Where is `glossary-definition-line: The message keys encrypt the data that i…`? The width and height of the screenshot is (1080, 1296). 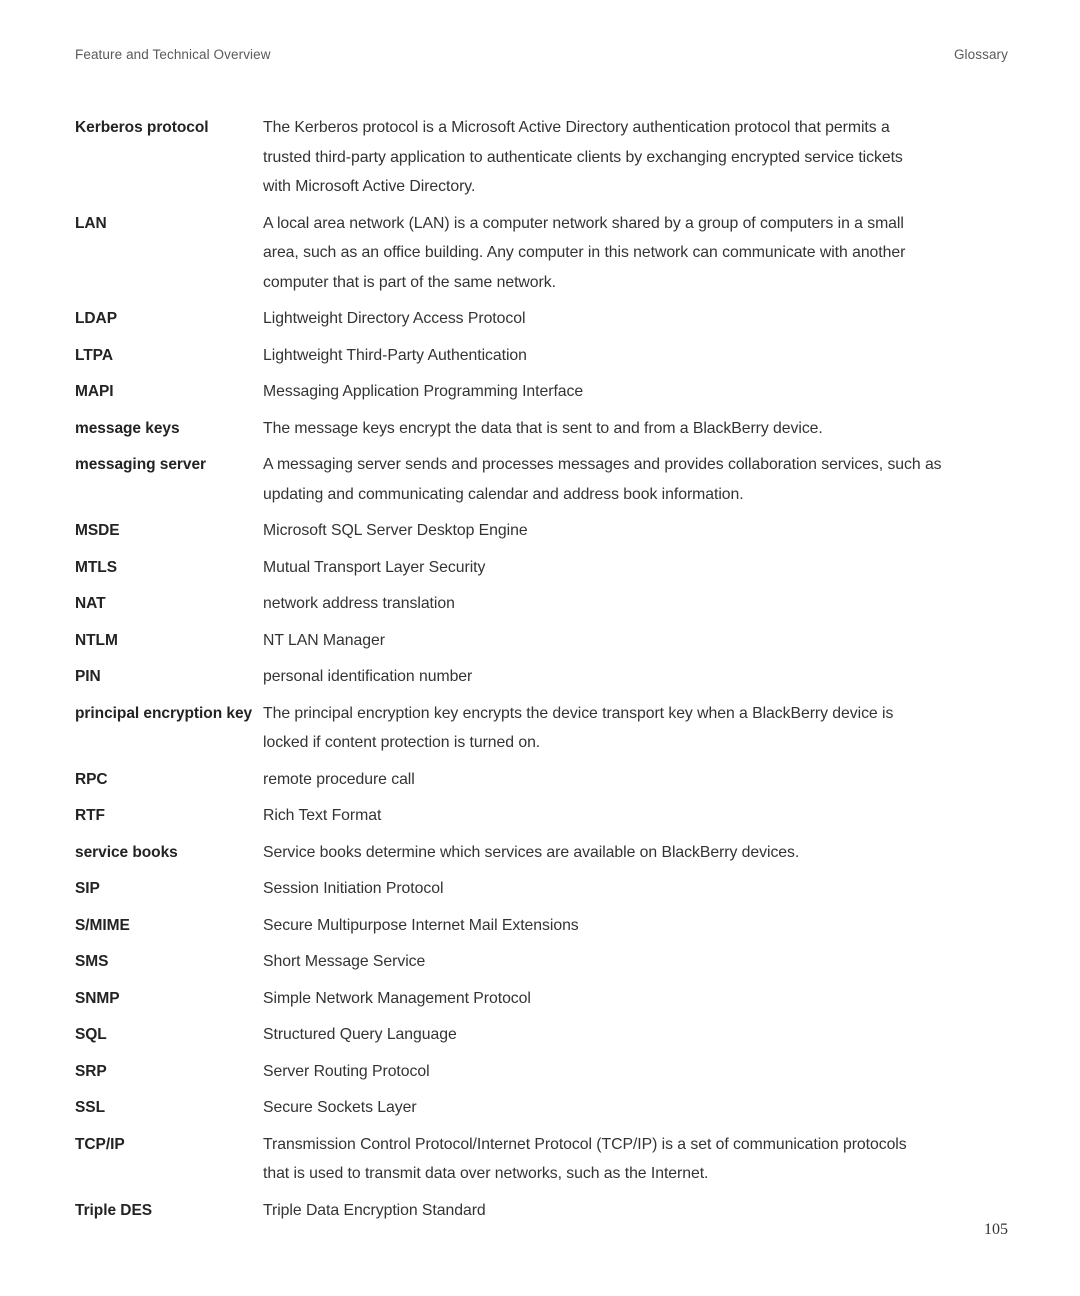
glossary-definition-line: The message keys encrypt the data that i… is located at coordinates (543, 428).